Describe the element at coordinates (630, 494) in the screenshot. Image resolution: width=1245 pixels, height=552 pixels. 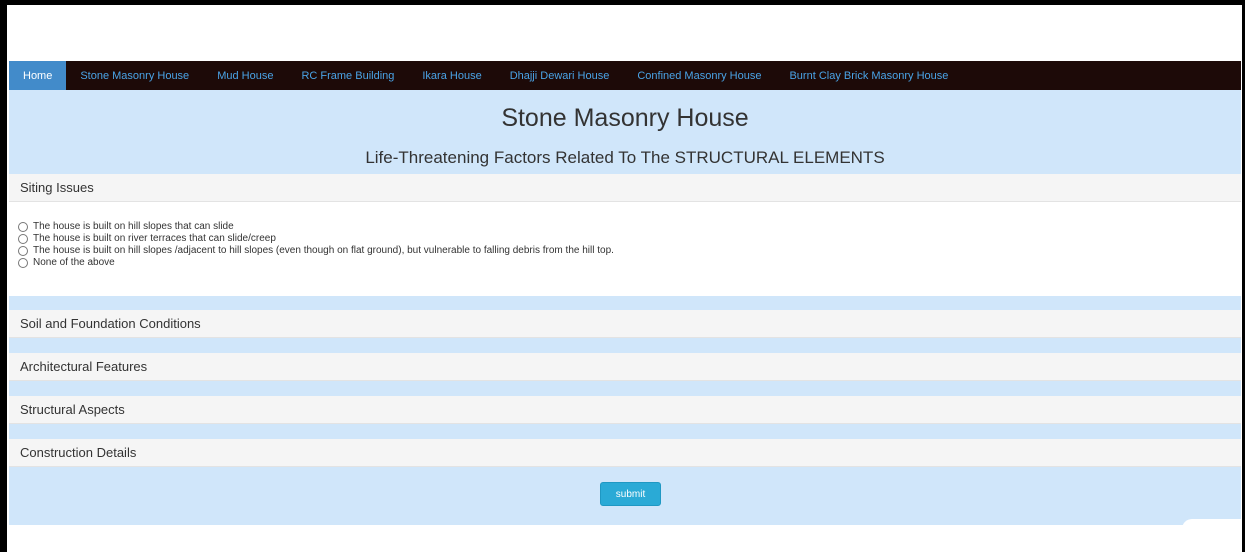
I see `submit-button: submit` at that location.